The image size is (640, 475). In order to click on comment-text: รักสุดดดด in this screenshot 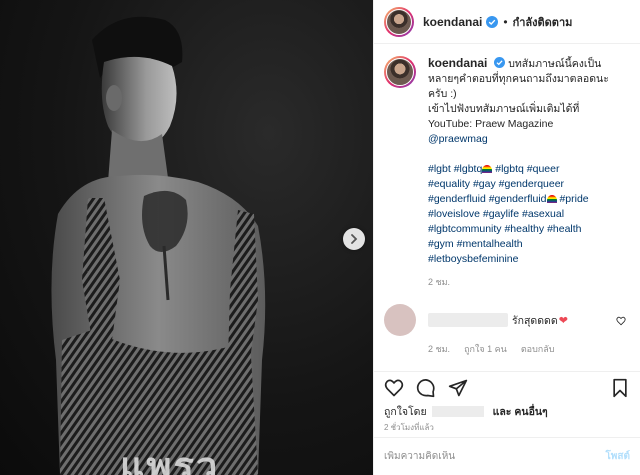, I will do `click(535, 320)`.